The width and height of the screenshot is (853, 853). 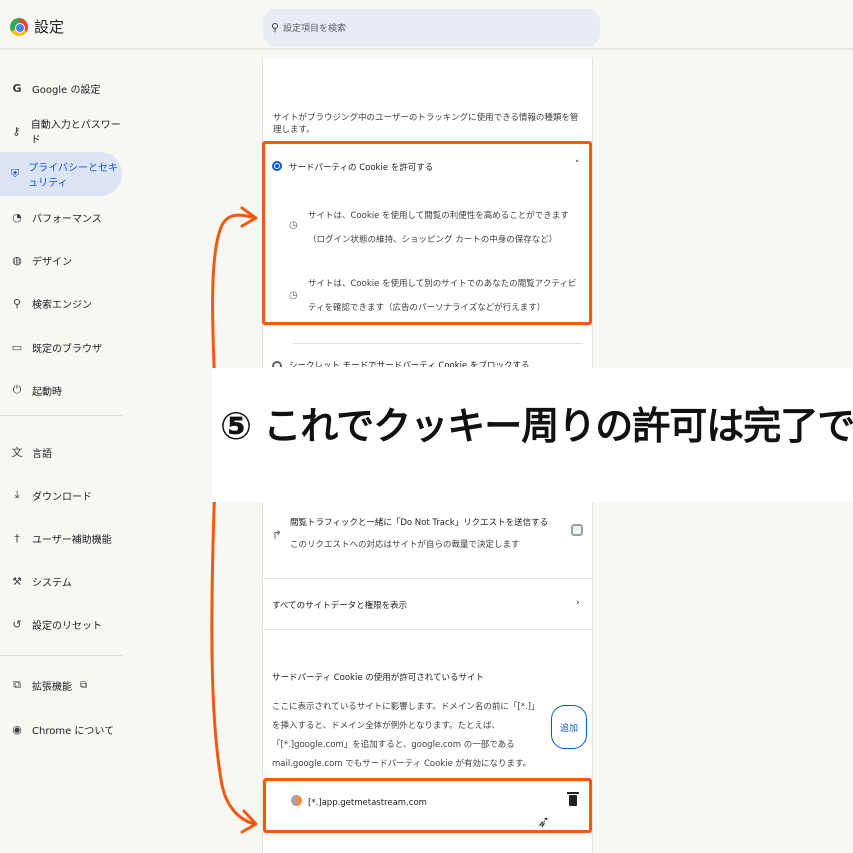 What do you see at coordinates (405, 545) in the screenshot?
I see `dnt-subtitle: このリクエストへの対応はサイトが自らの裁量で決定します` at bounding box center [405, 545].